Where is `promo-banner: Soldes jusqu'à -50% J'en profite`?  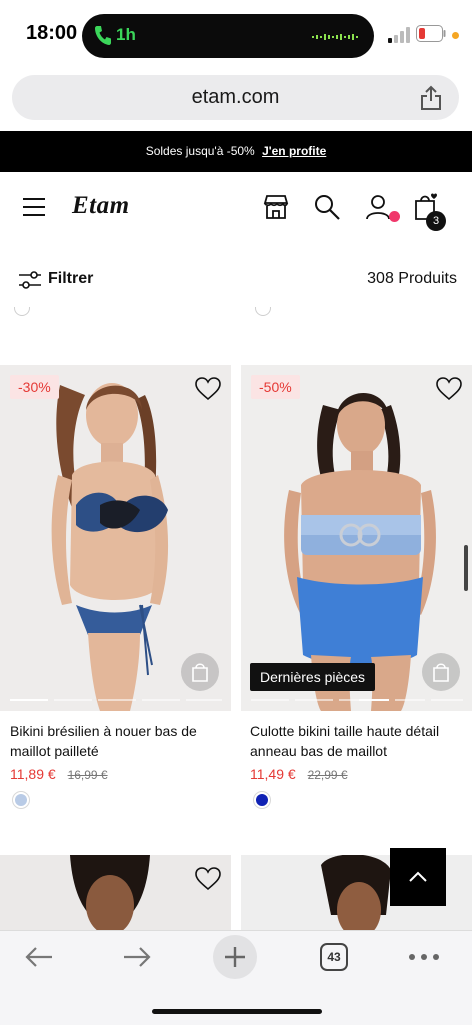
promo-banner: Soldes jusqu'à -50% J'en profite is located at coordinates (236, 151).